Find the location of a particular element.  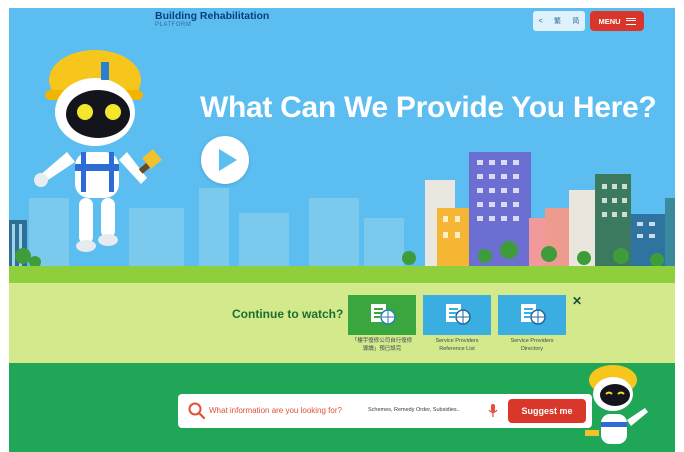

header-tools: < 繁 简 is located at coordinates (559, 21).